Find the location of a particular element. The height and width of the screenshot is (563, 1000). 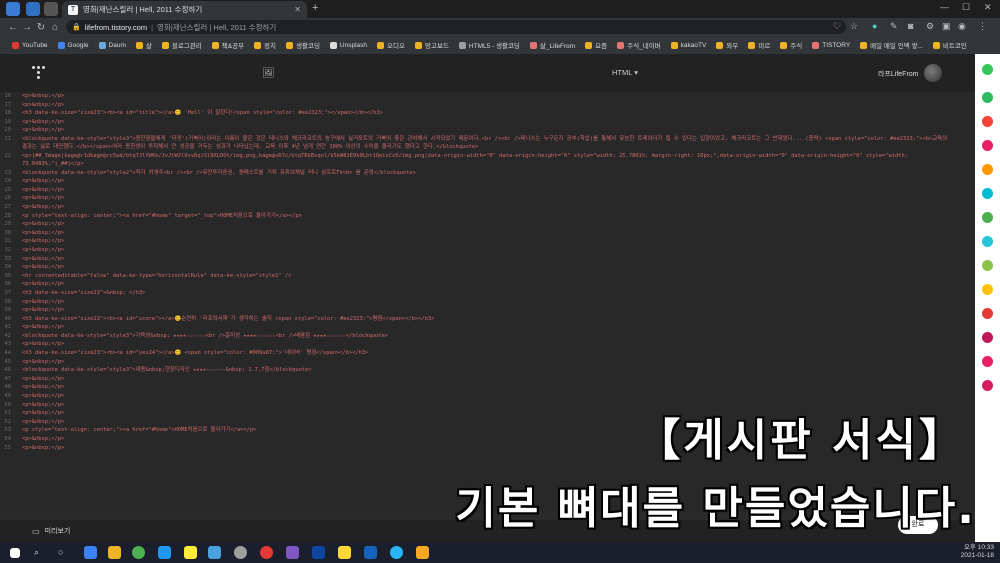

code-line: 27 <p>&nbsp;</p> is located at coordinates (487, 207).